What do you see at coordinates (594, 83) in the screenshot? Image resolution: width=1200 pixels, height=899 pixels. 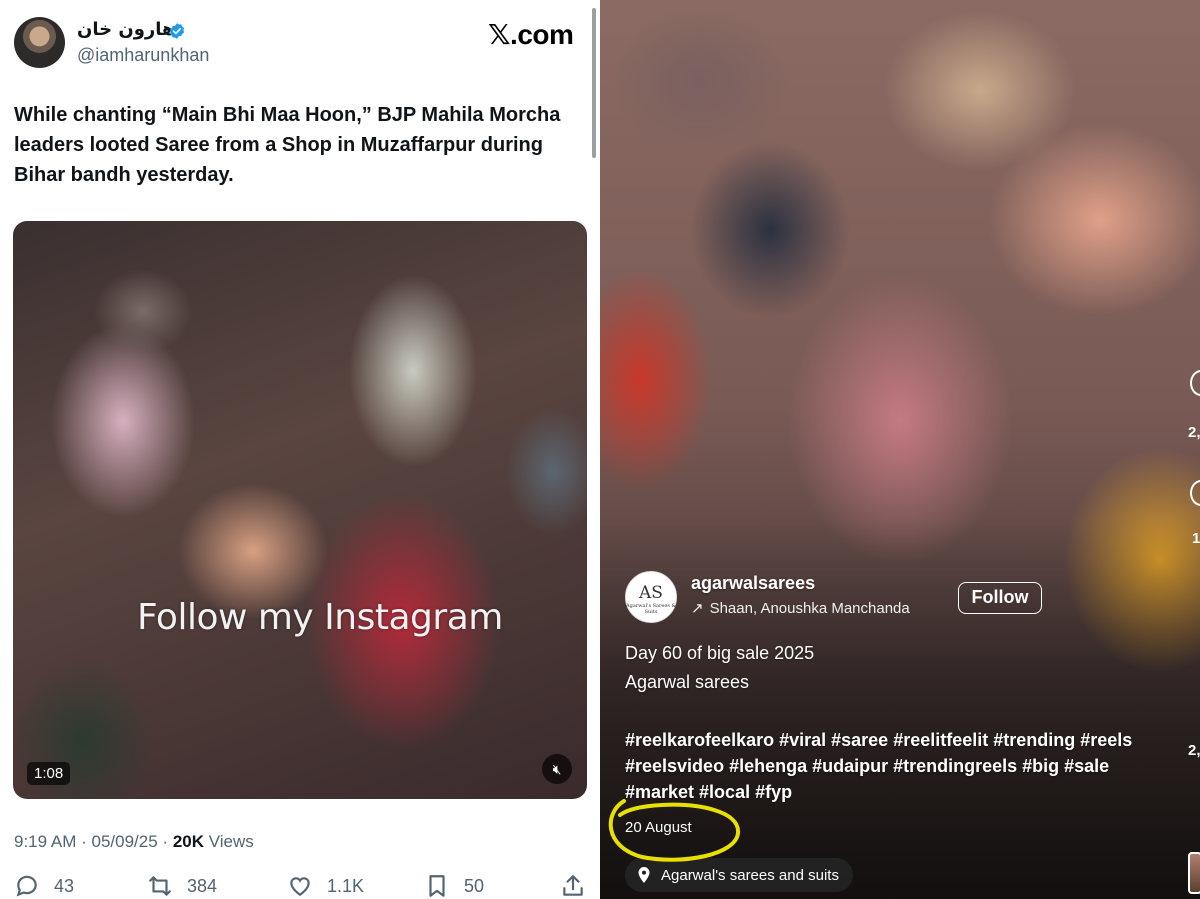 I see `scrollbar` at bounding box center [594, 83].